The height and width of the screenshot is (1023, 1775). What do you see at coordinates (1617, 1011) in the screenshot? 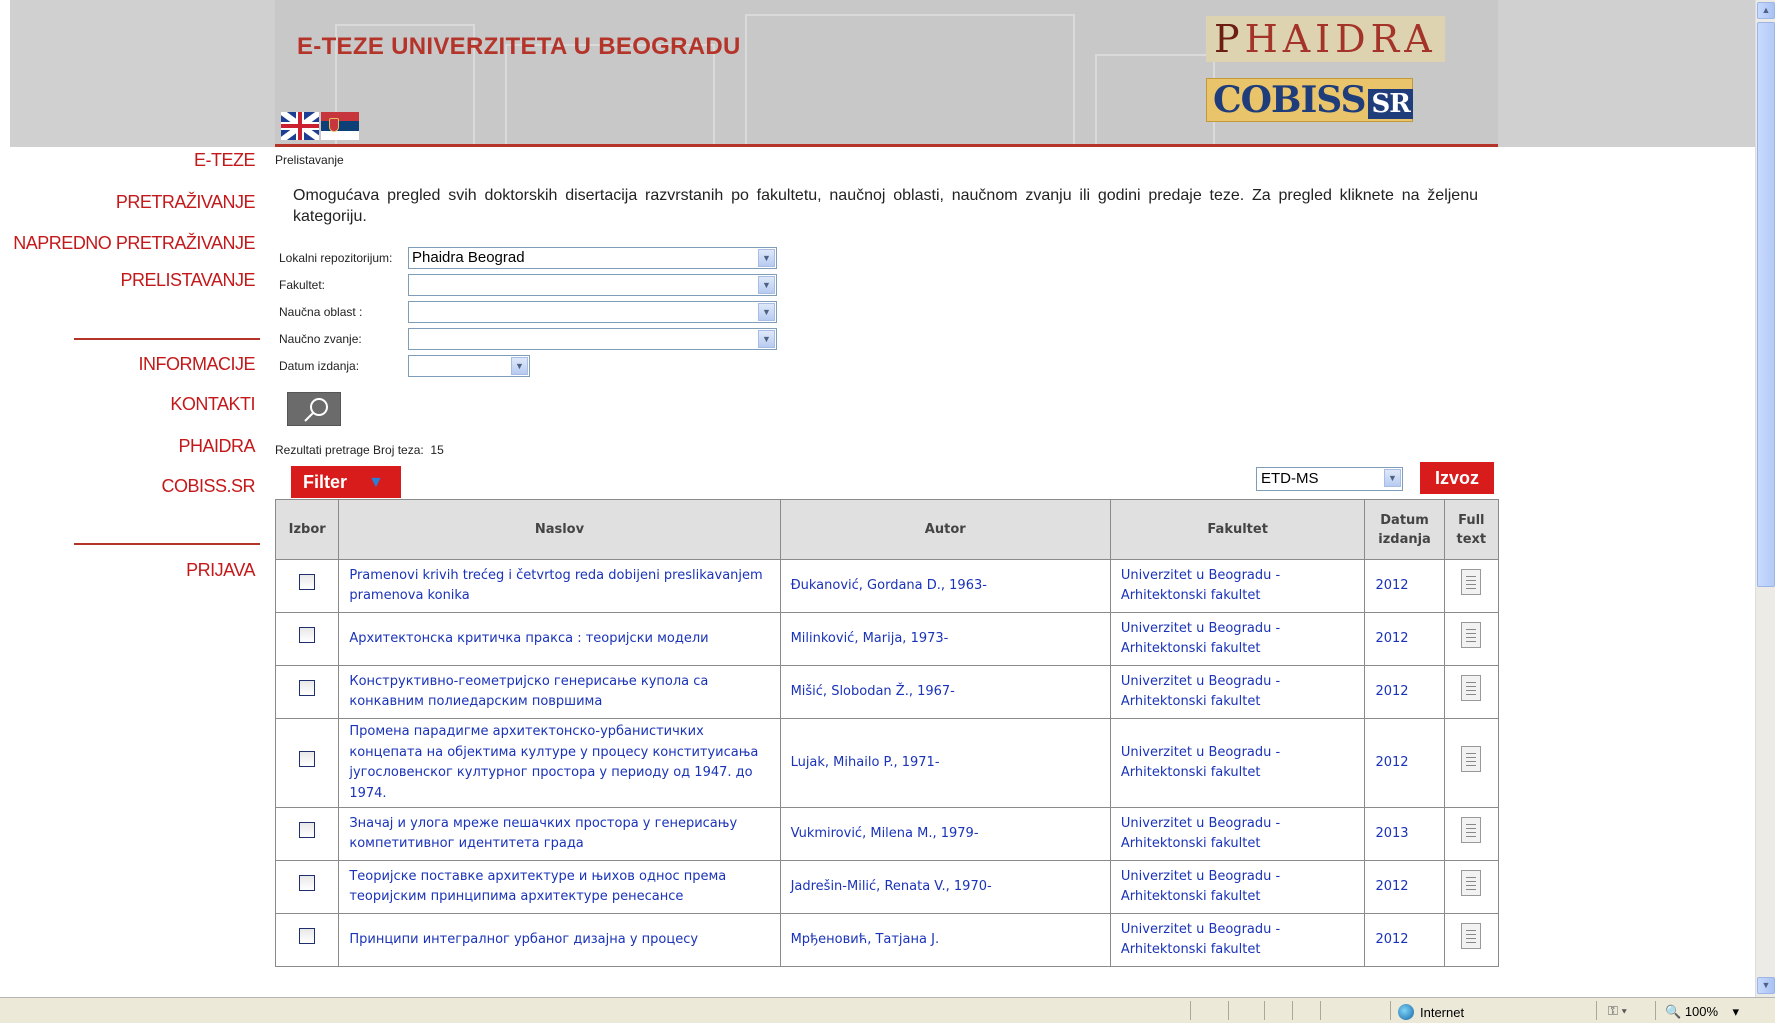
I see `protected-mode-icon: ⚿ ▾` at bounding box center [1617, 1011].